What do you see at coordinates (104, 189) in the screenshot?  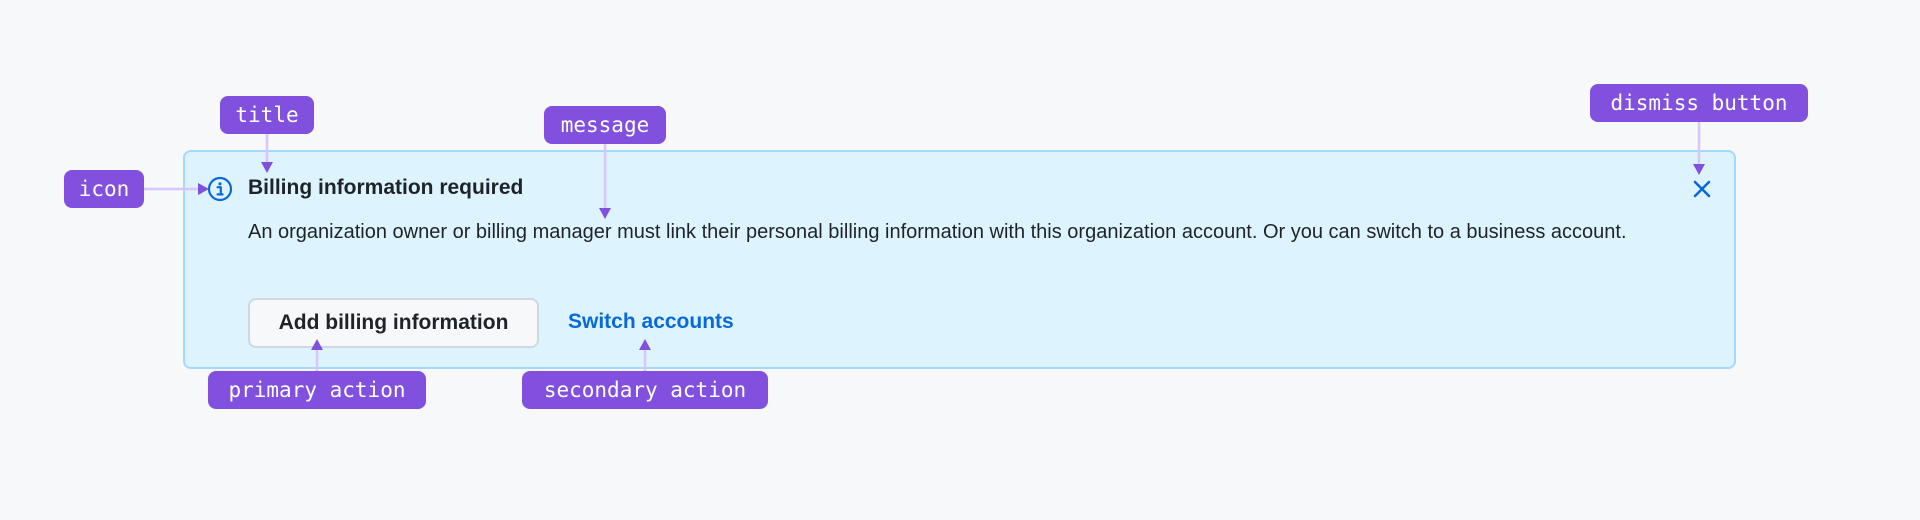 I see `annotation-icon: icon` at bounding box center [104, 189].